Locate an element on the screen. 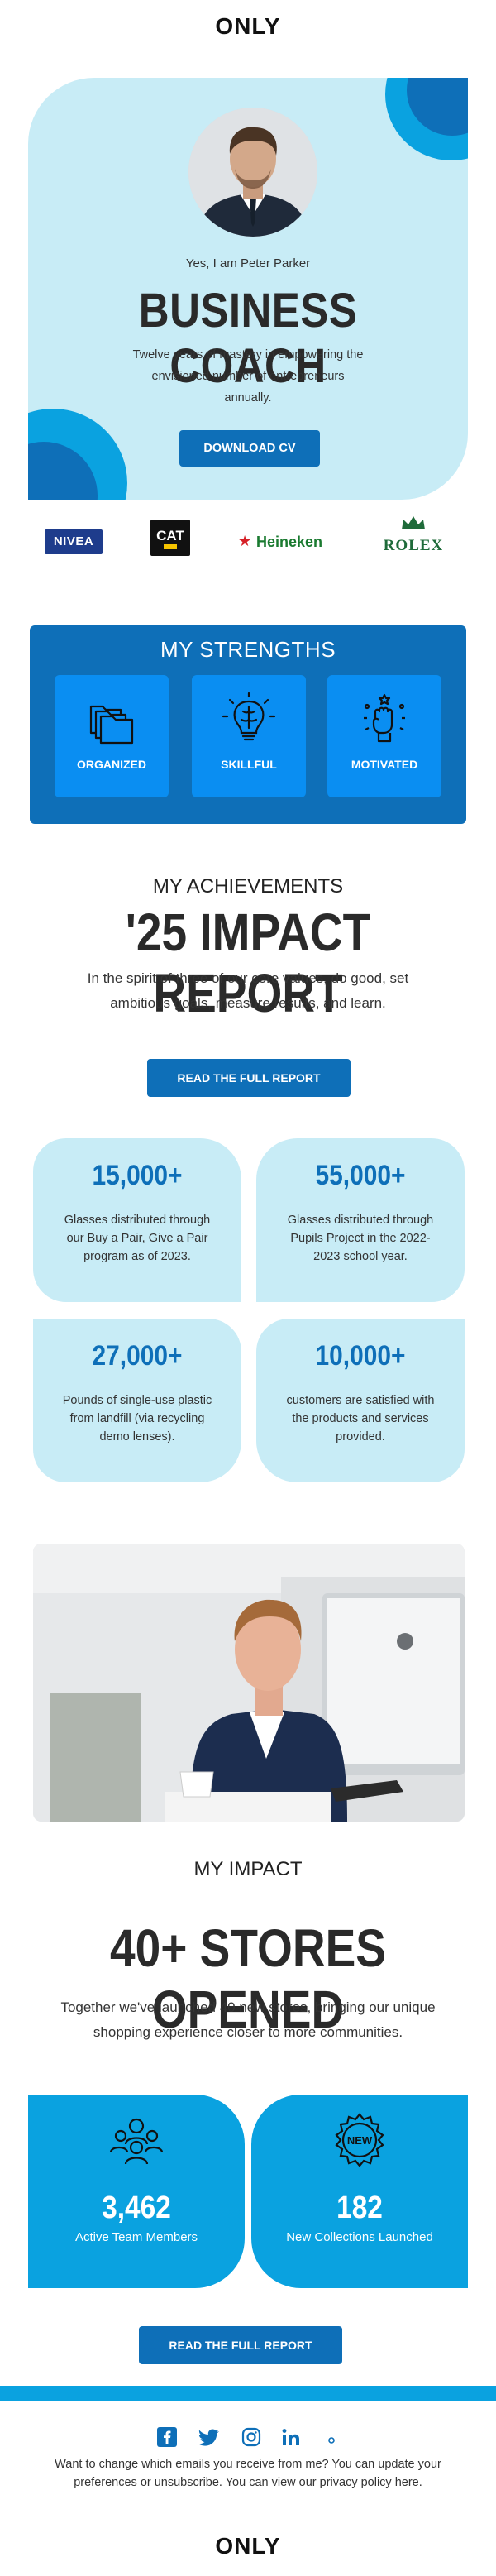  read-report-button-2: READ THE FULL REPORT is located at coordinates (240, 2345).